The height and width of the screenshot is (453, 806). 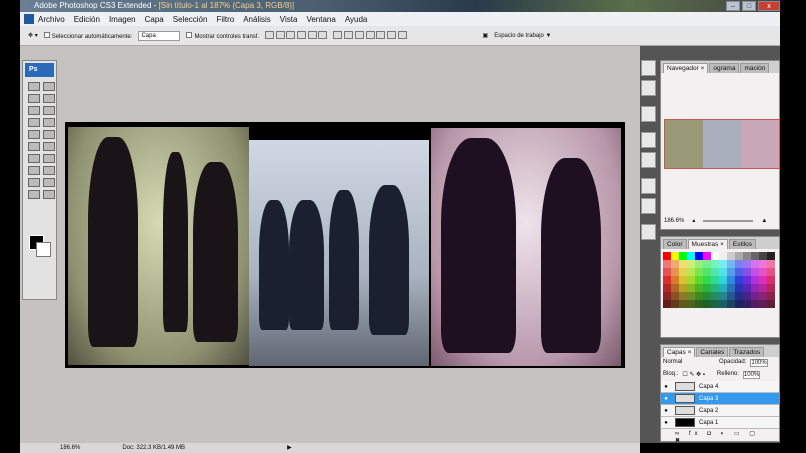 I want to click on info-icon, so click(x=648, y=232).